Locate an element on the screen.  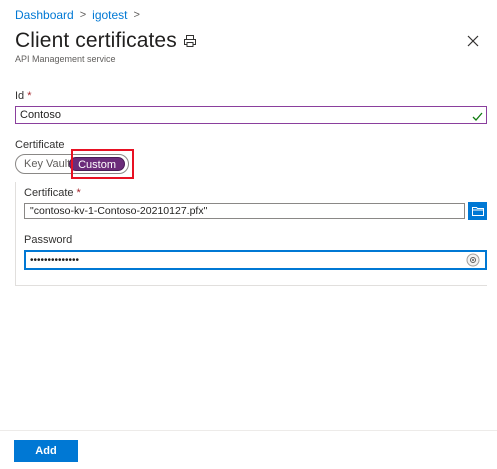
page-subtitle: API Management service is located at coordinates (65, 59).